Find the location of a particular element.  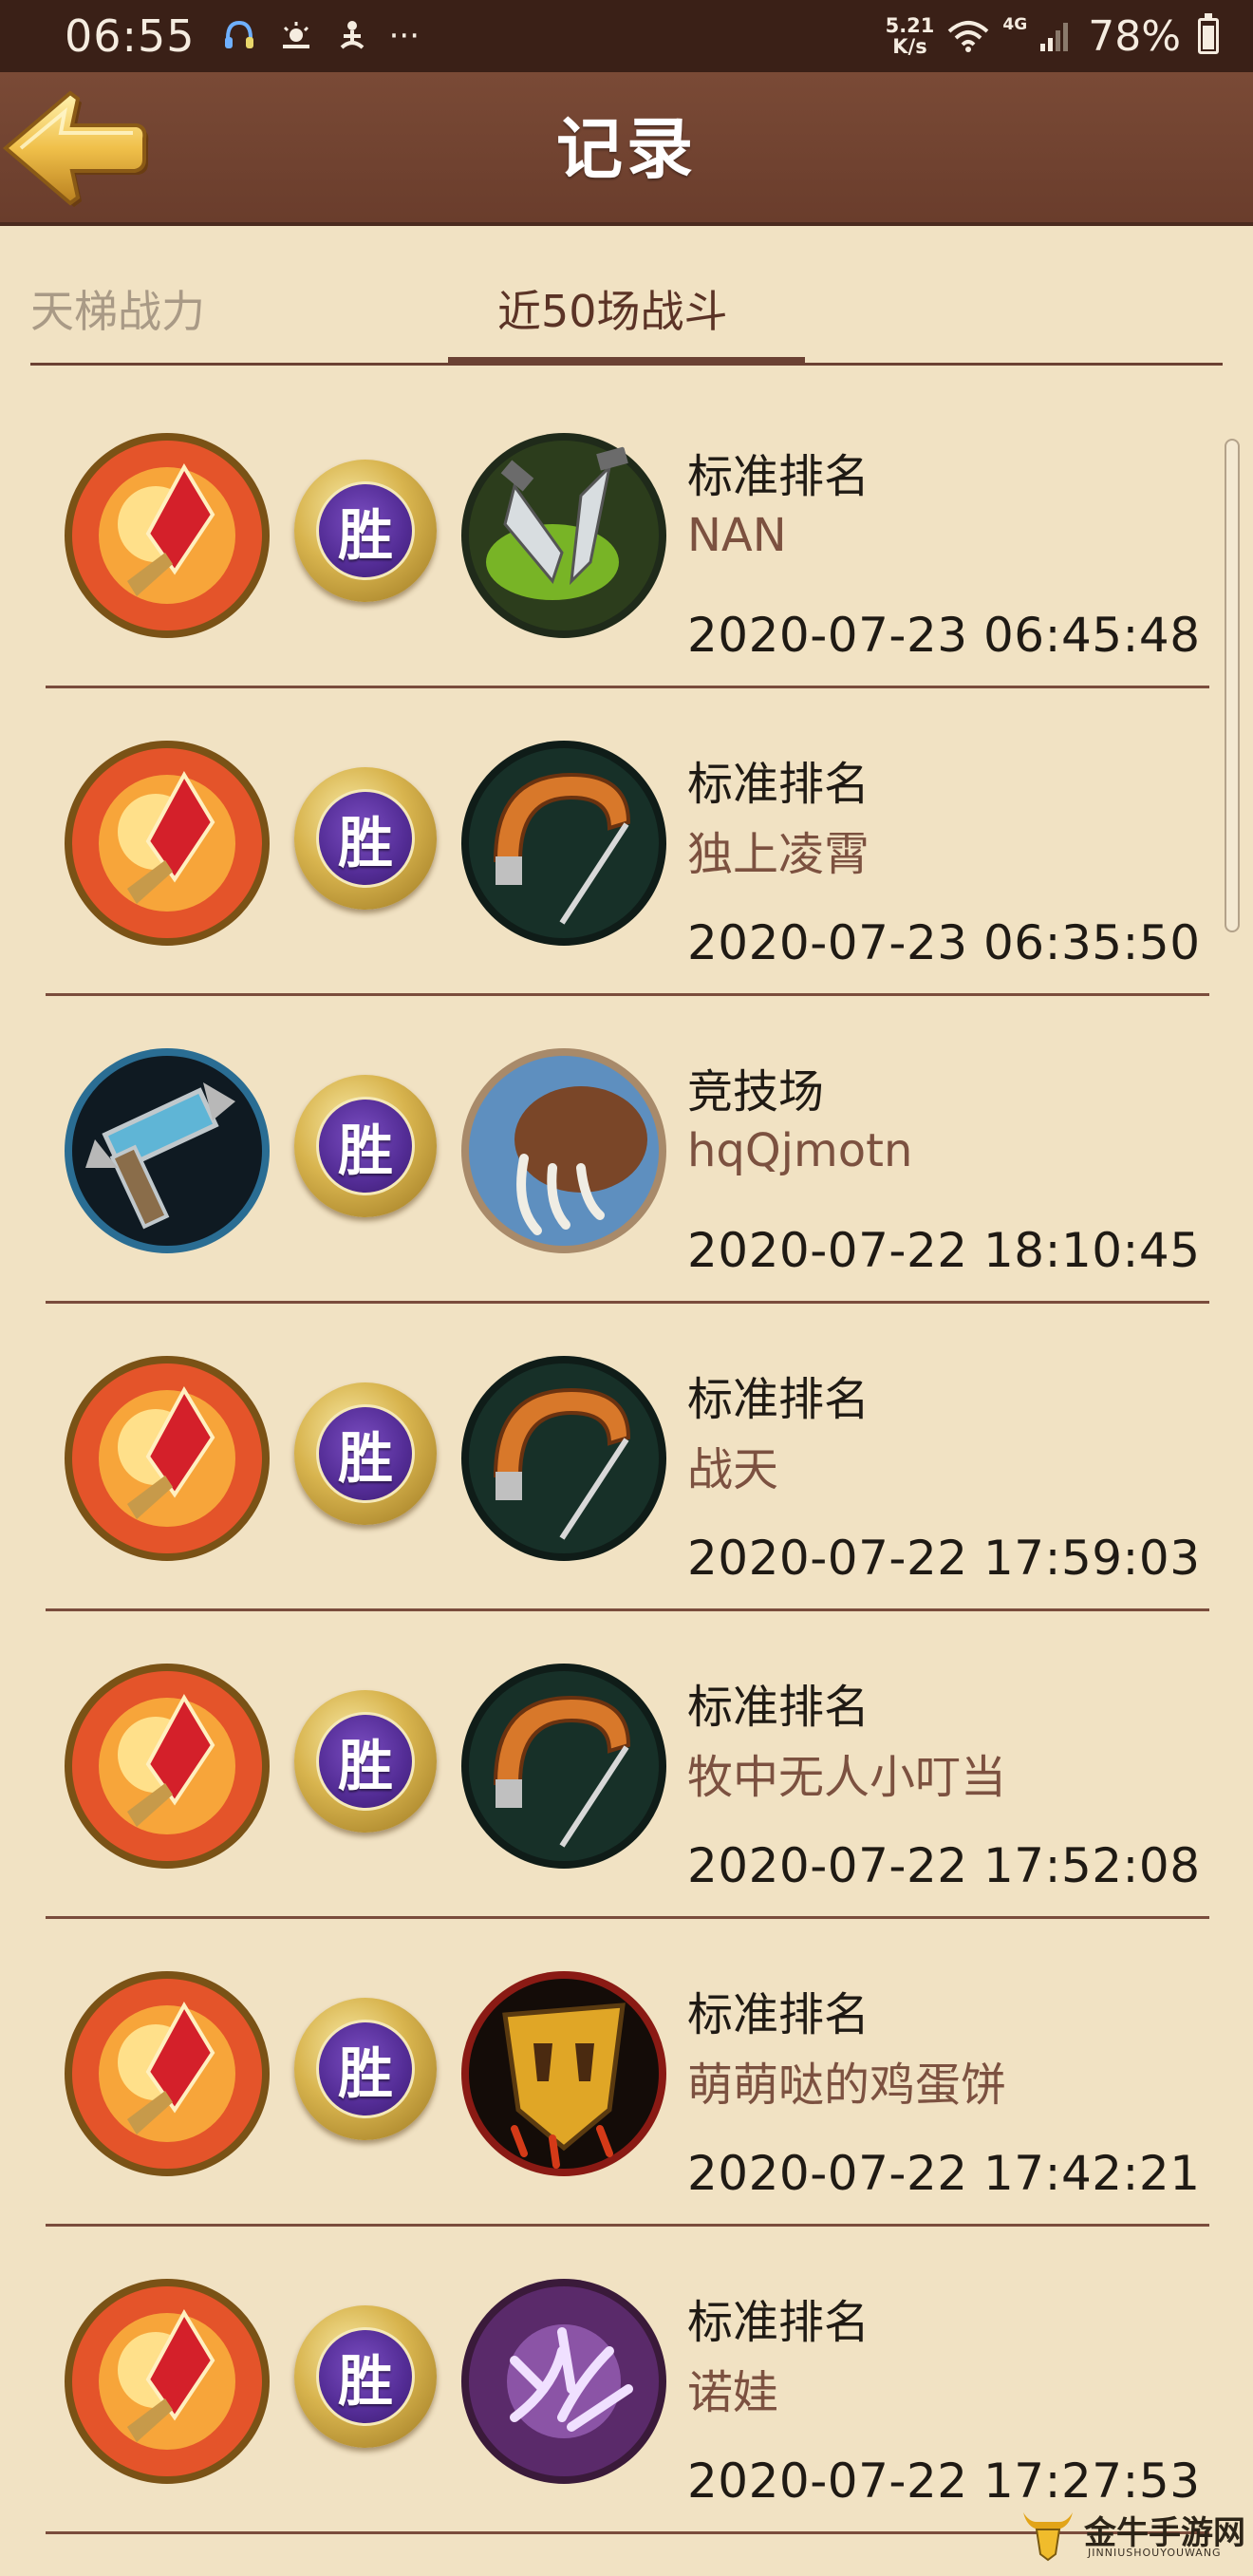

net-speed: 5.21 K/s is located at coordinates (910, 36).